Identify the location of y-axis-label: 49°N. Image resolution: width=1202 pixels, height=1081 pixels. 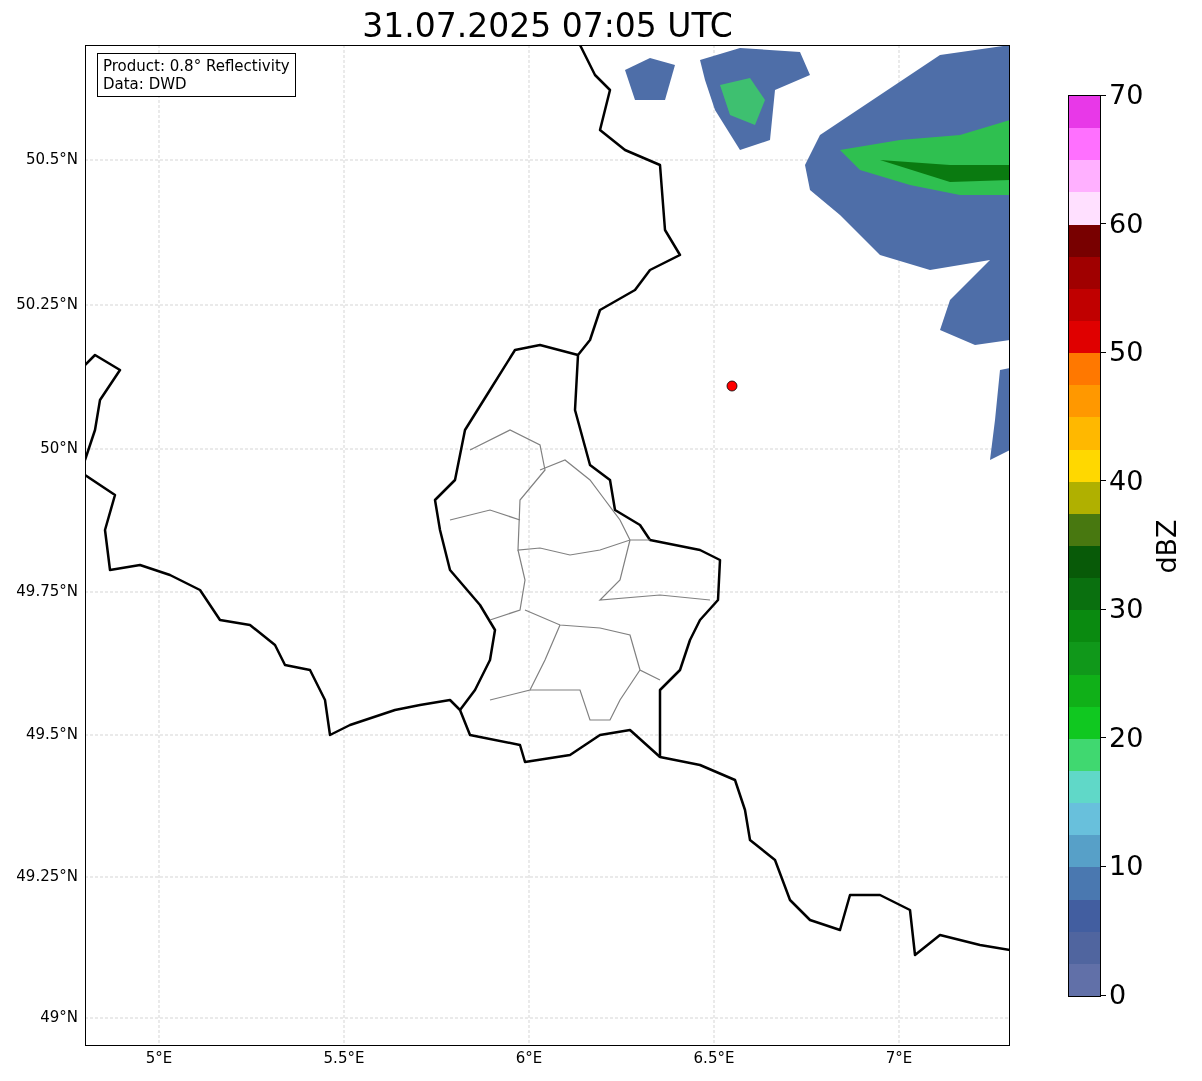
(59, 1017).